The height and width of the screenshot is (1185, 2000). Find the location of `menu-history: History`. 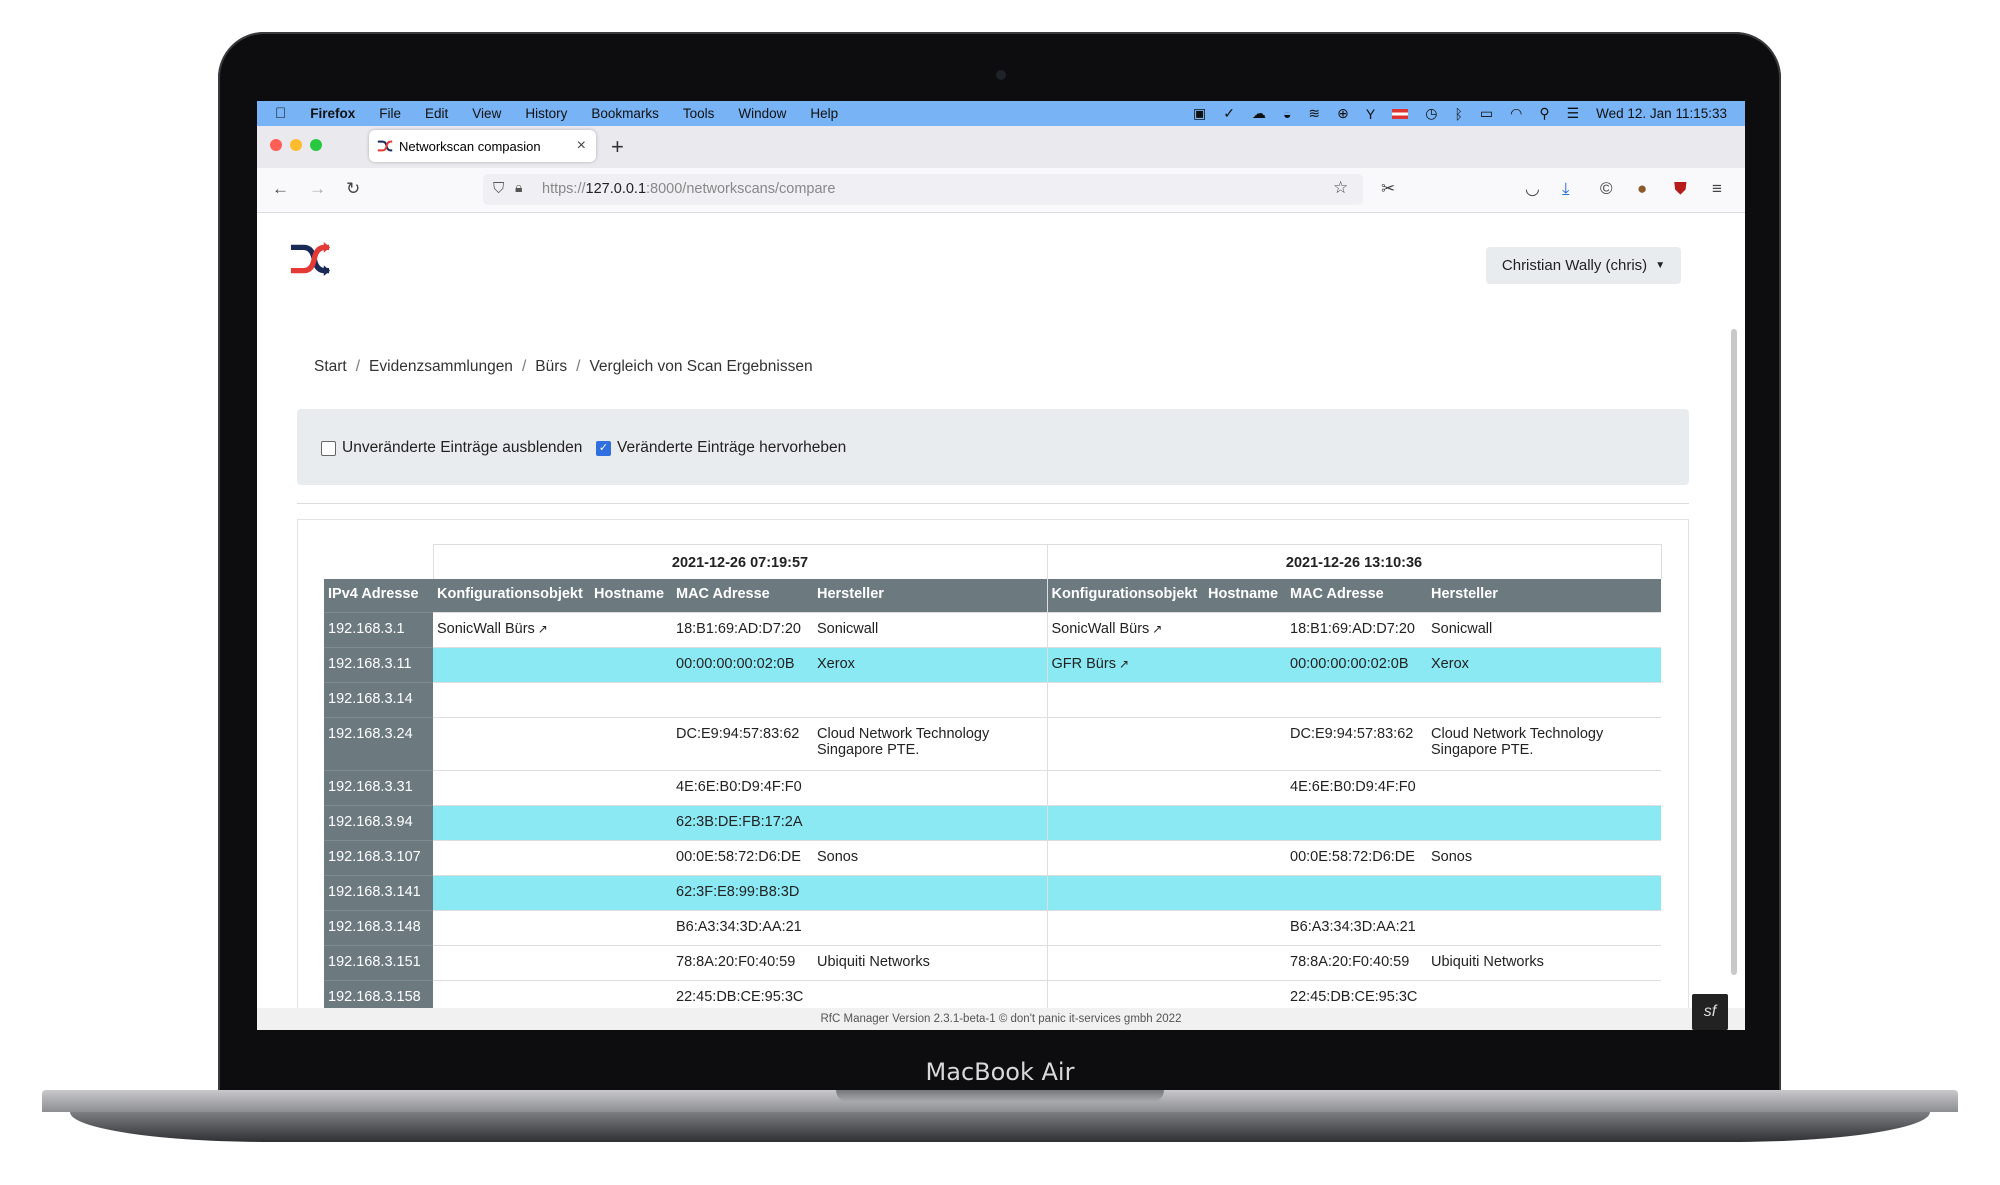

menu-history: History is located at coordinates (546, 113).